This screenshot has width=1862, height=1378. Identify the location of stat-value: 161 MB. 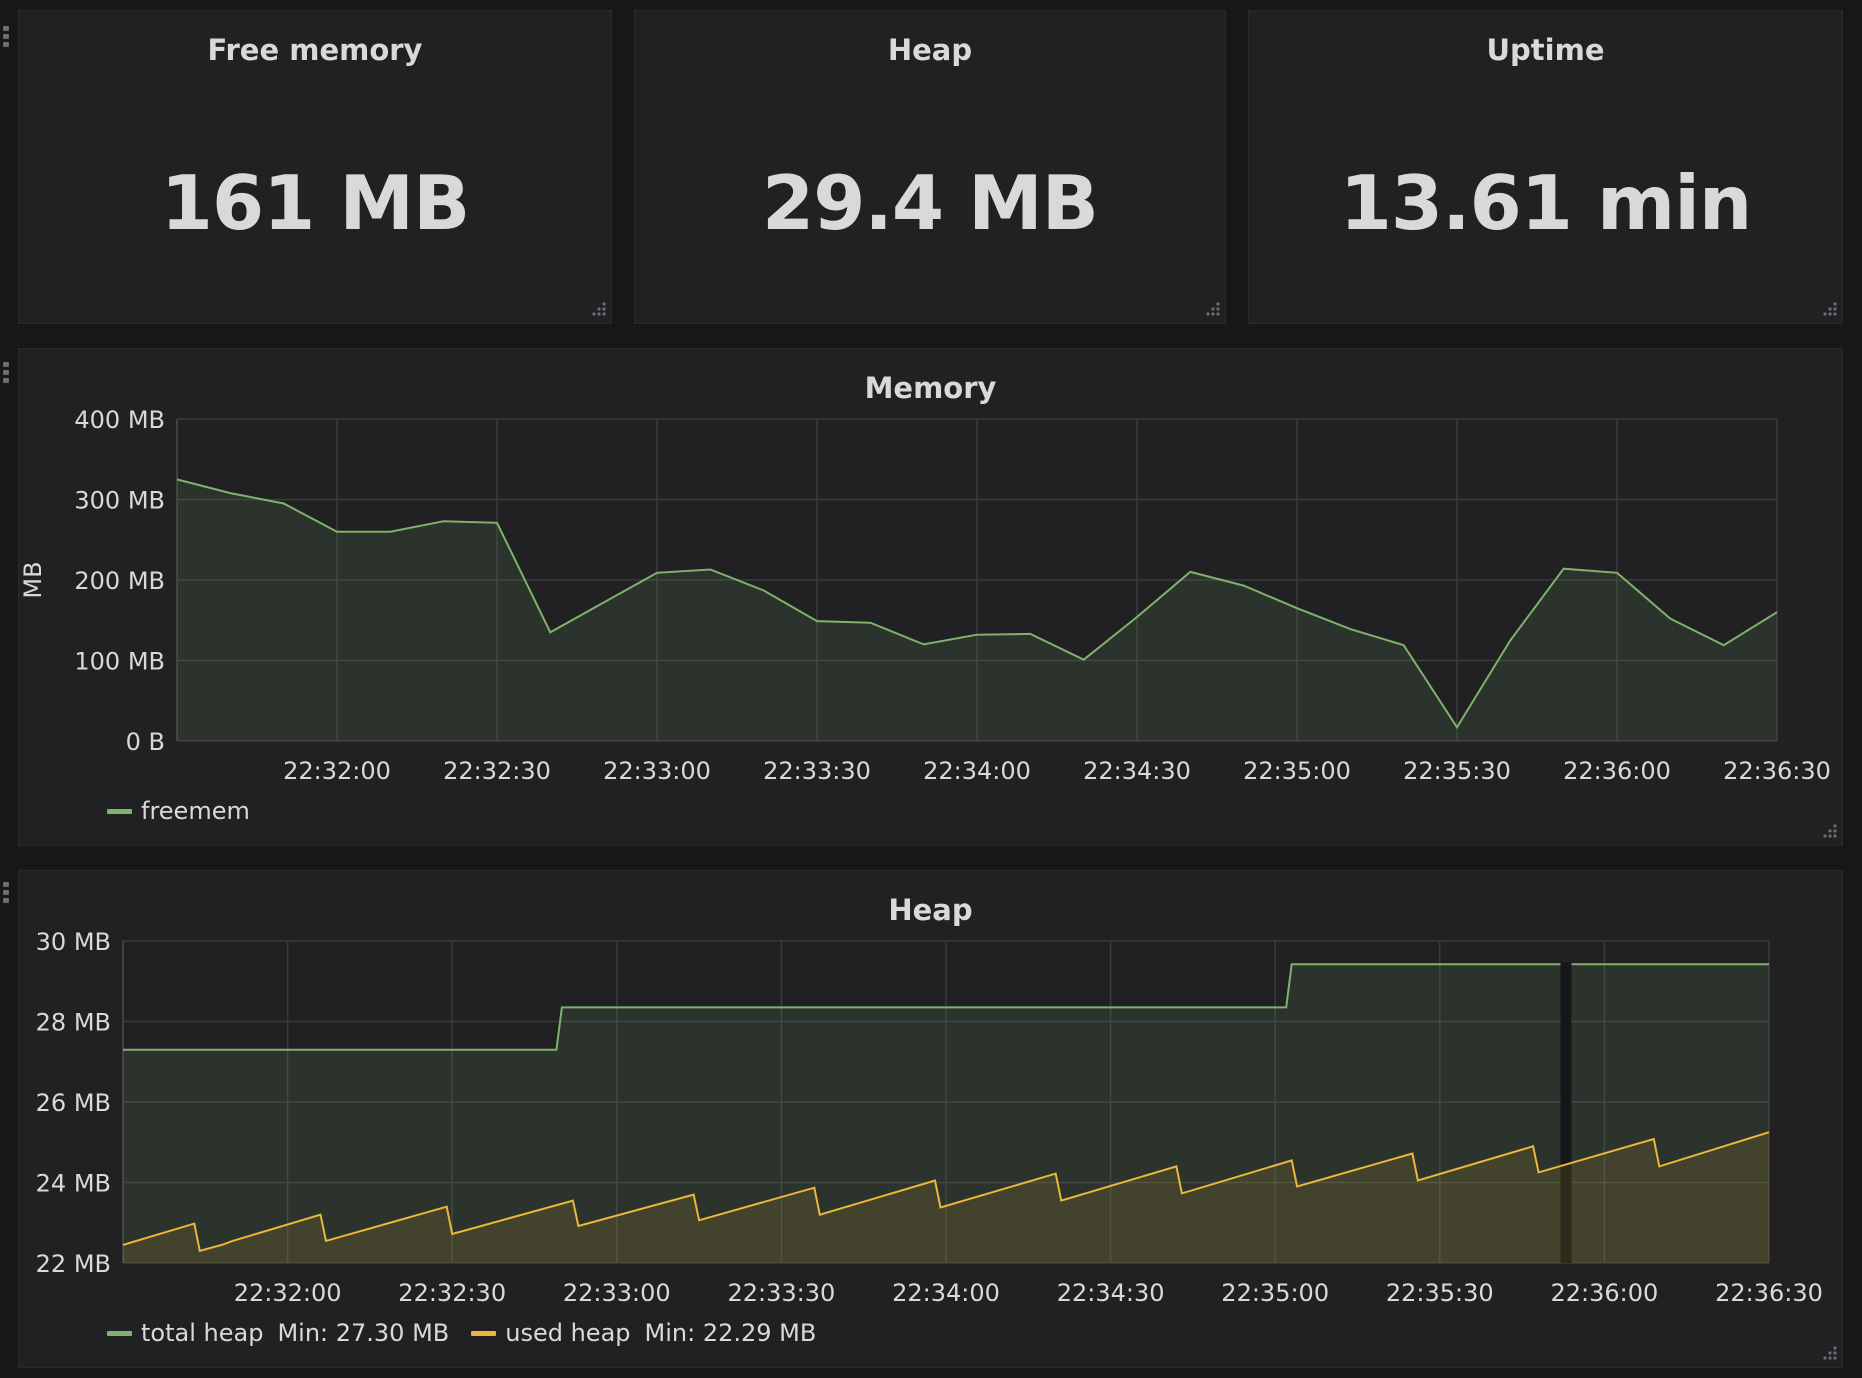
(315, 203).